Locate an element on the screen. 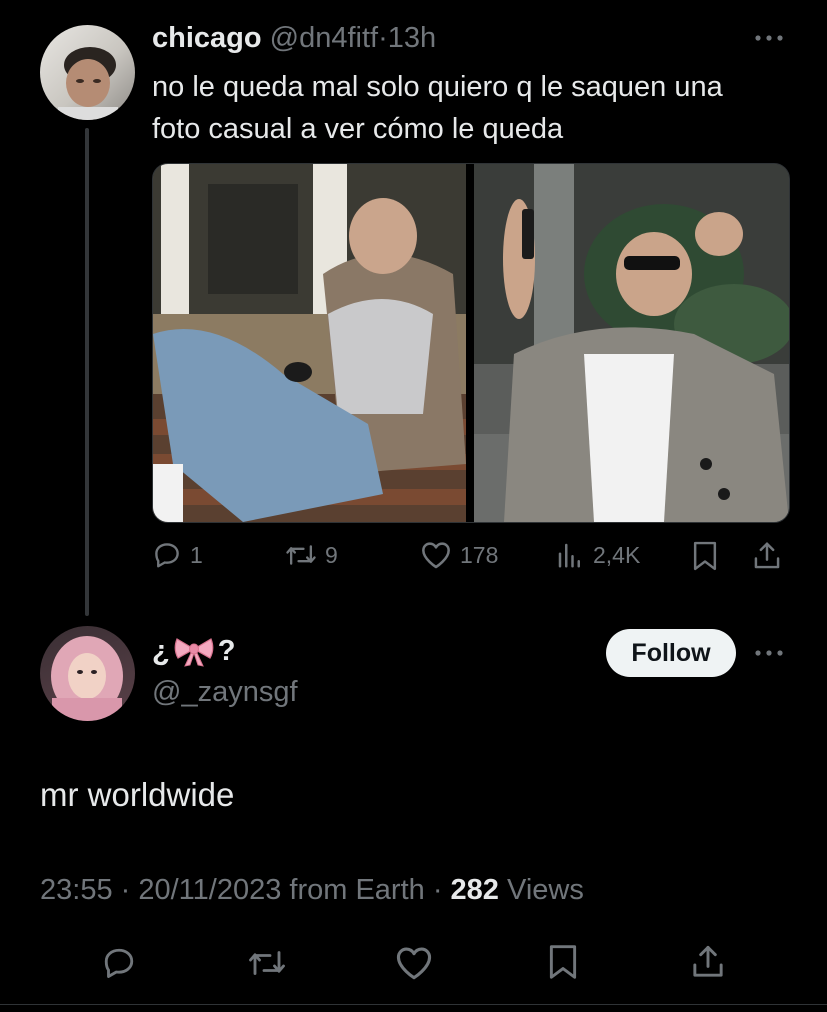 The width and height of the screenshot is (827, 1012). pink-bow-icon is located at coordinates (194, 651).